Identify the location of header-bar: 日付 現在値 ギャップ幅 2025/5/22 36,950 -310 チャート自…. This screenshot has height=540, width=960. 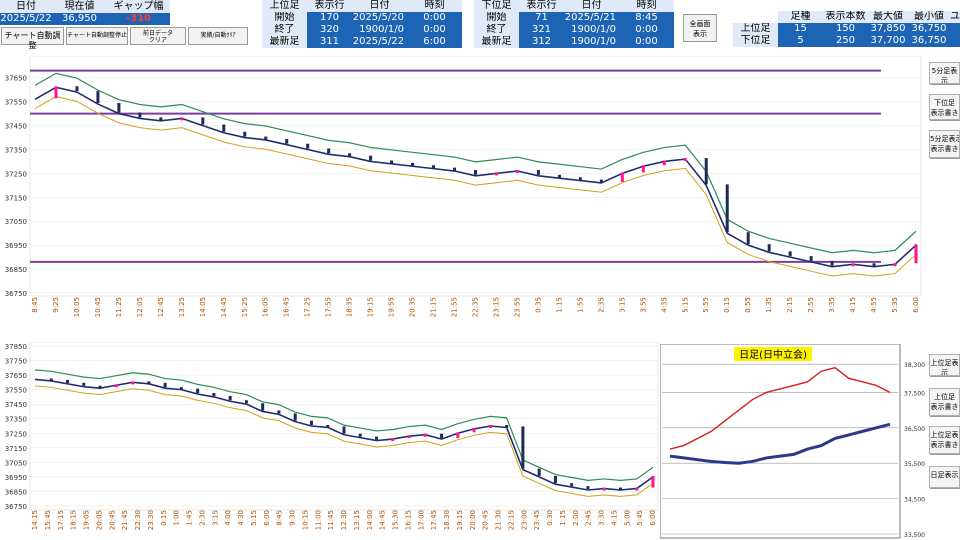
(480, 25).